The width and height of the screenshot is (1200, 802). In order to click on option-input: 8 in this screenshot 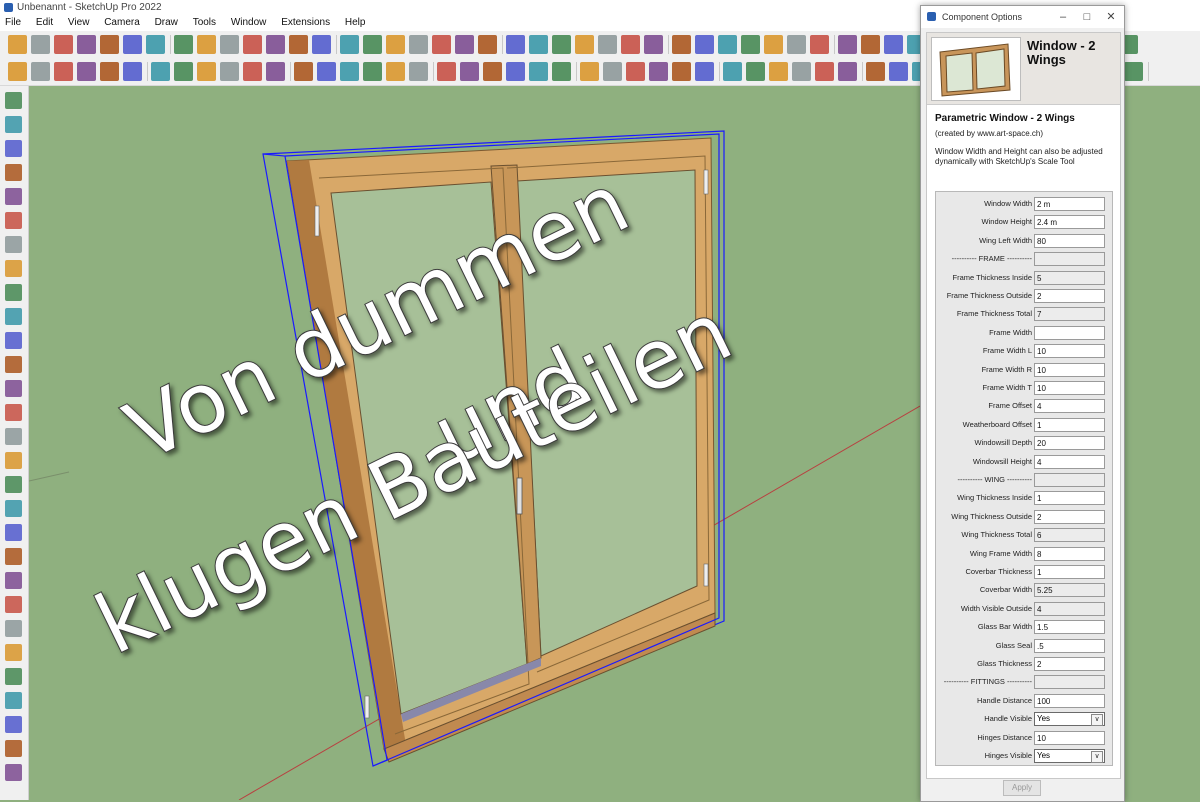, I will do `click(1069, 553)`.